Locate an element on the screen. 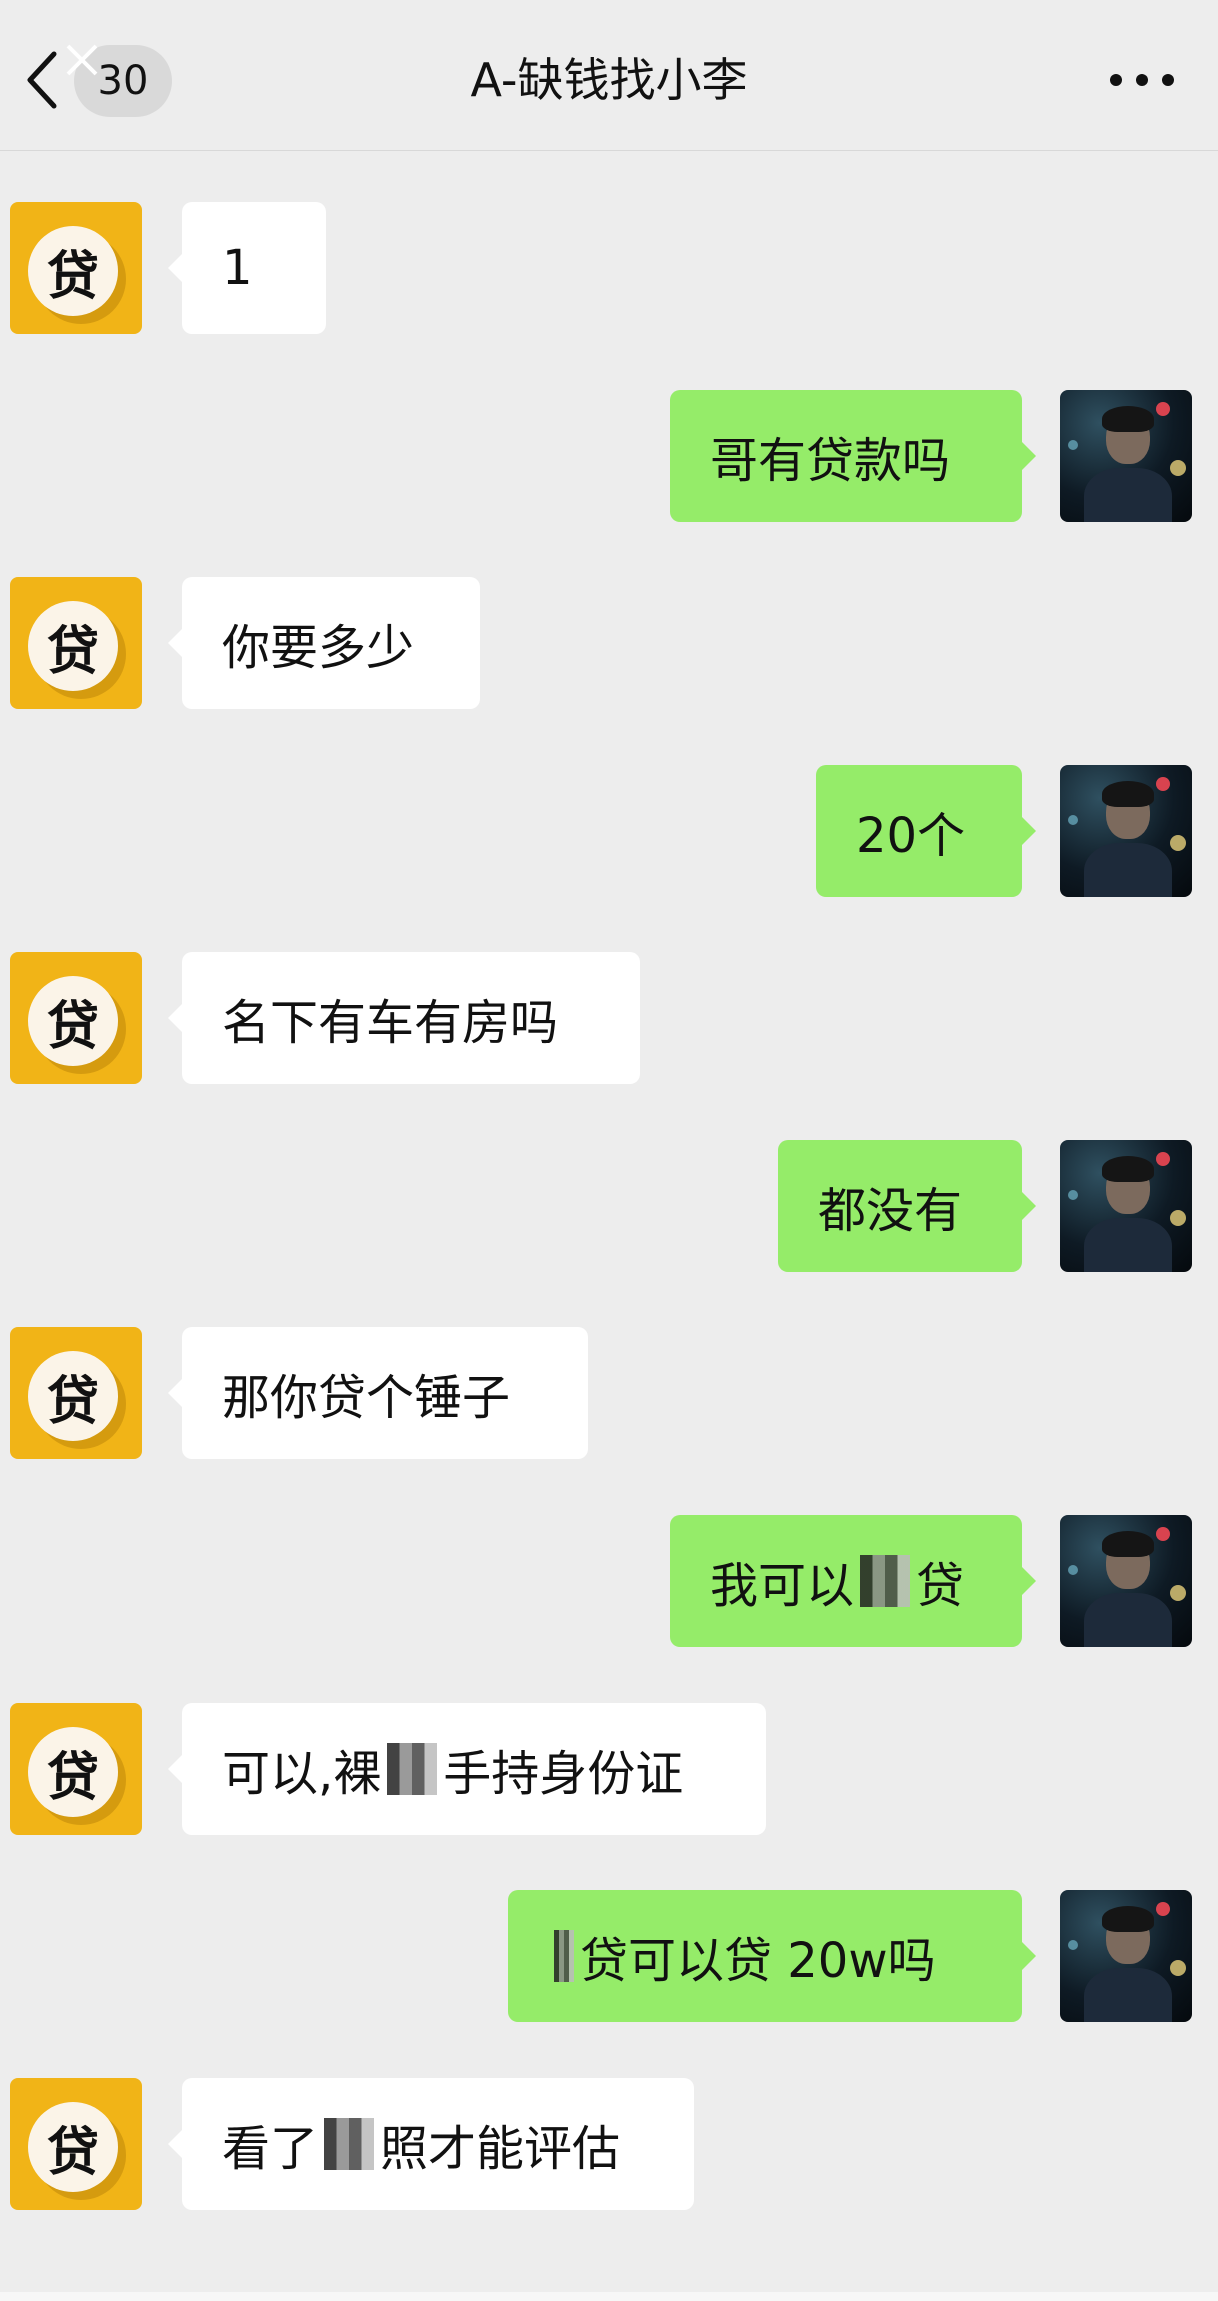 The width and height of the screenshot is (1218, 2301). message-bubble-sent: 20个 is located at coordinates (926, 831).